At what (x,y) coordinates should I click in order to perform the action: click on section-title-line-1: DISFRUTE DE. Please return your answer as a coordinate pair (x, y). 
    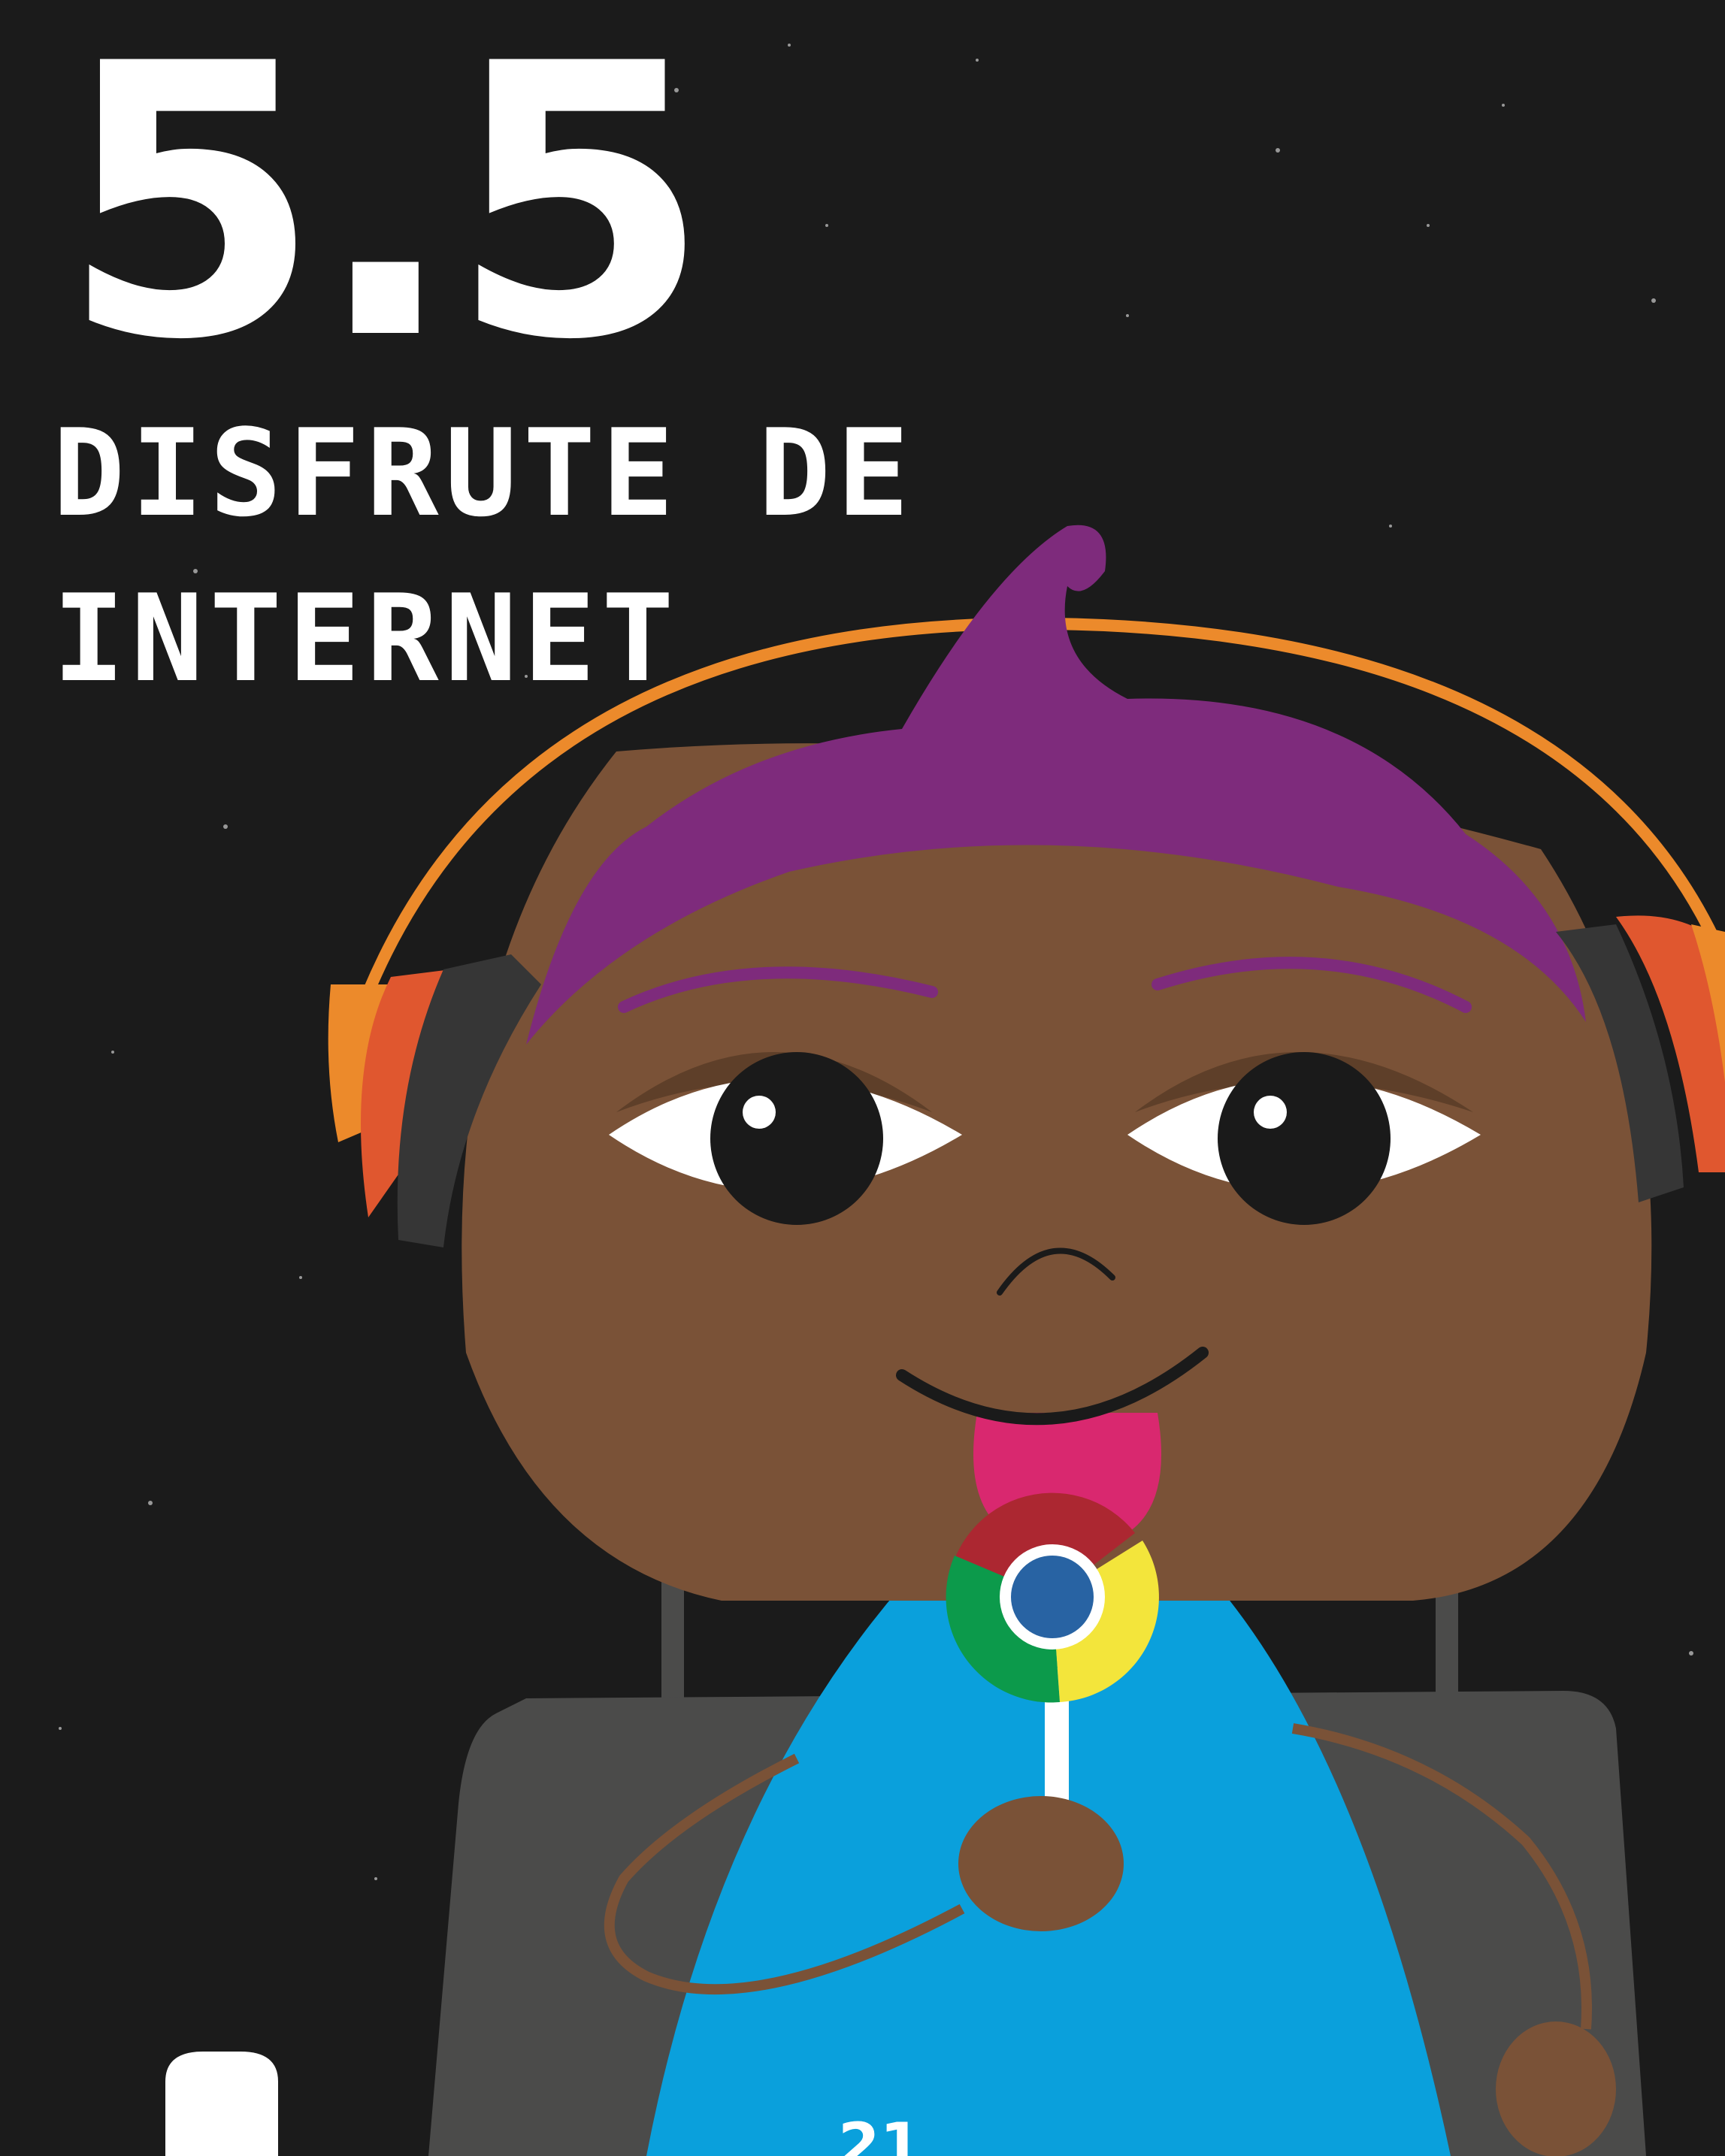
    Looking at the image, I should click on (484, 473).